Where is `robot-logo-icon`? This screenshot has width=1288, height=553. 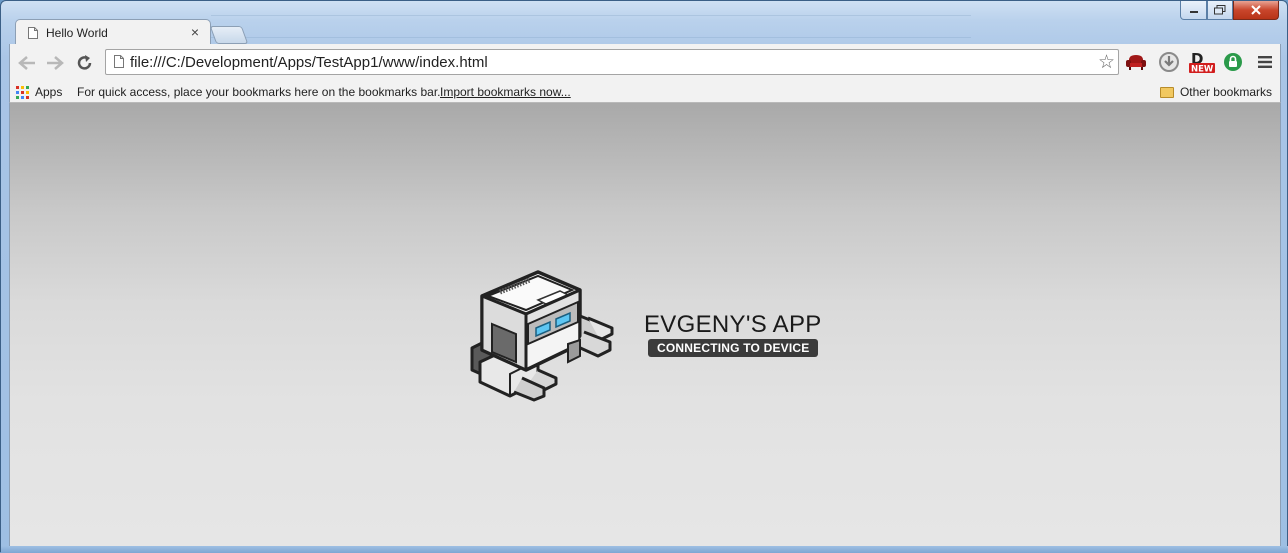
robot-logo-icon is located at coordinates (542, 336).